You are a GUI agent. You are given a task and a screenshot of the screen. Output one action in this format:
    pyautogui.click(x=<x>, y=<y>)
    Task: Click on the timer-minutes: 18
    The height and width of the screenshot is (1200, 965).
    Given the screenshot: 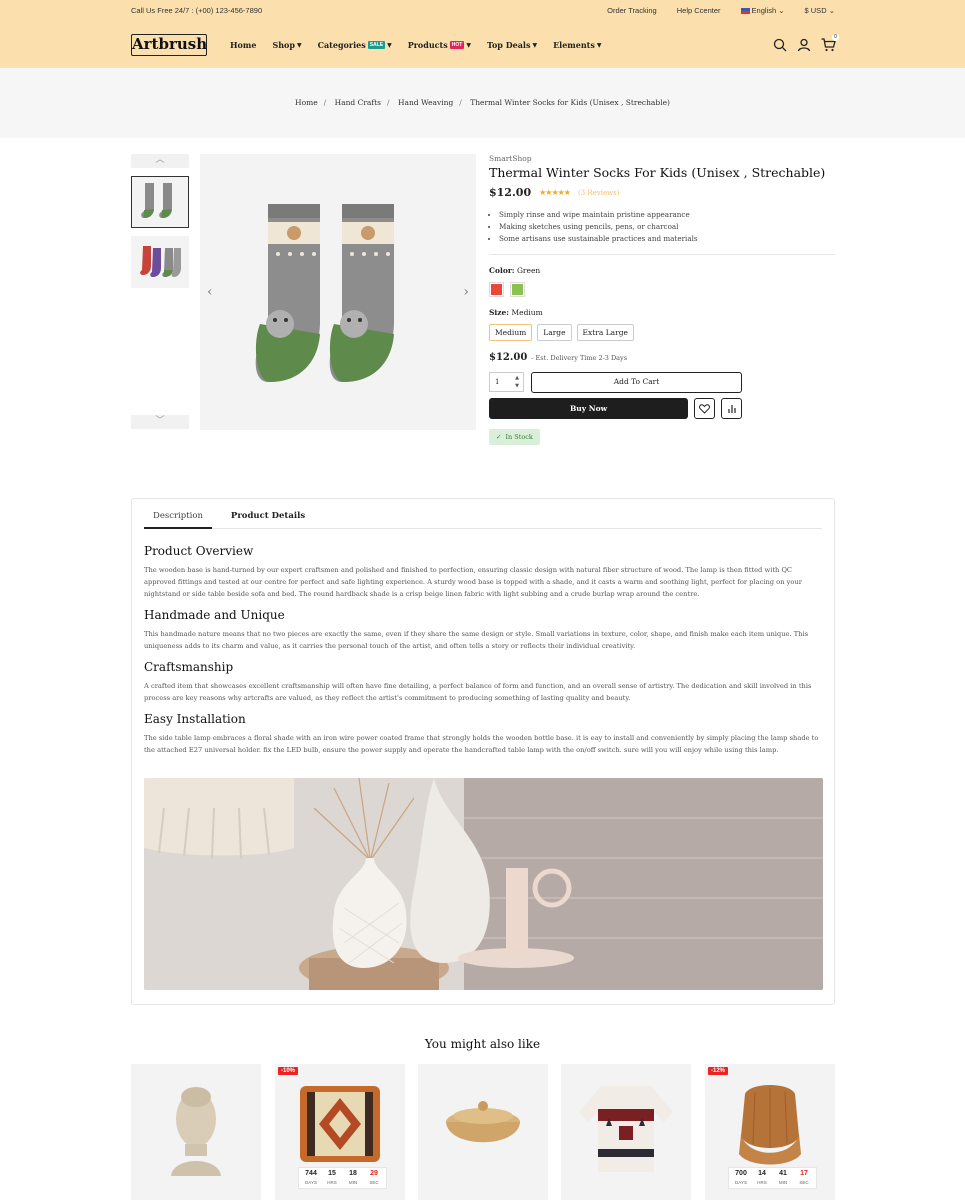 What is the action you would take?
    pyautogui.click(x=353, y=1173)
    